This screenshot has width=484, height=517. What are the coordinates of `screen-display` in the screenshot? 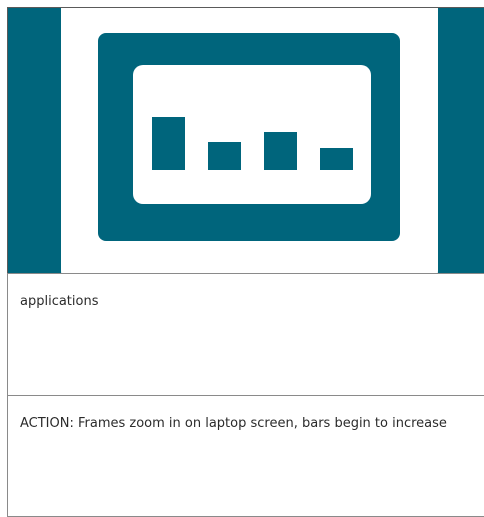 It's located at (252, 134).